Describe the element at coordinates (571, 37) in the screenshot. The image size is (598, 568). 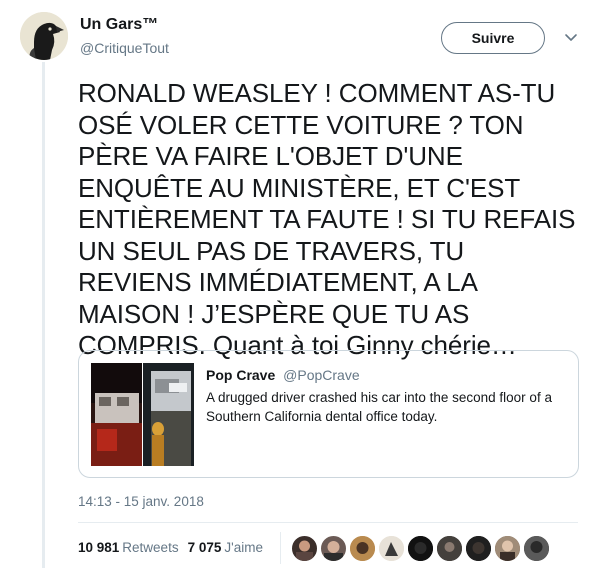
I see `chevron-down-icon` at that location.